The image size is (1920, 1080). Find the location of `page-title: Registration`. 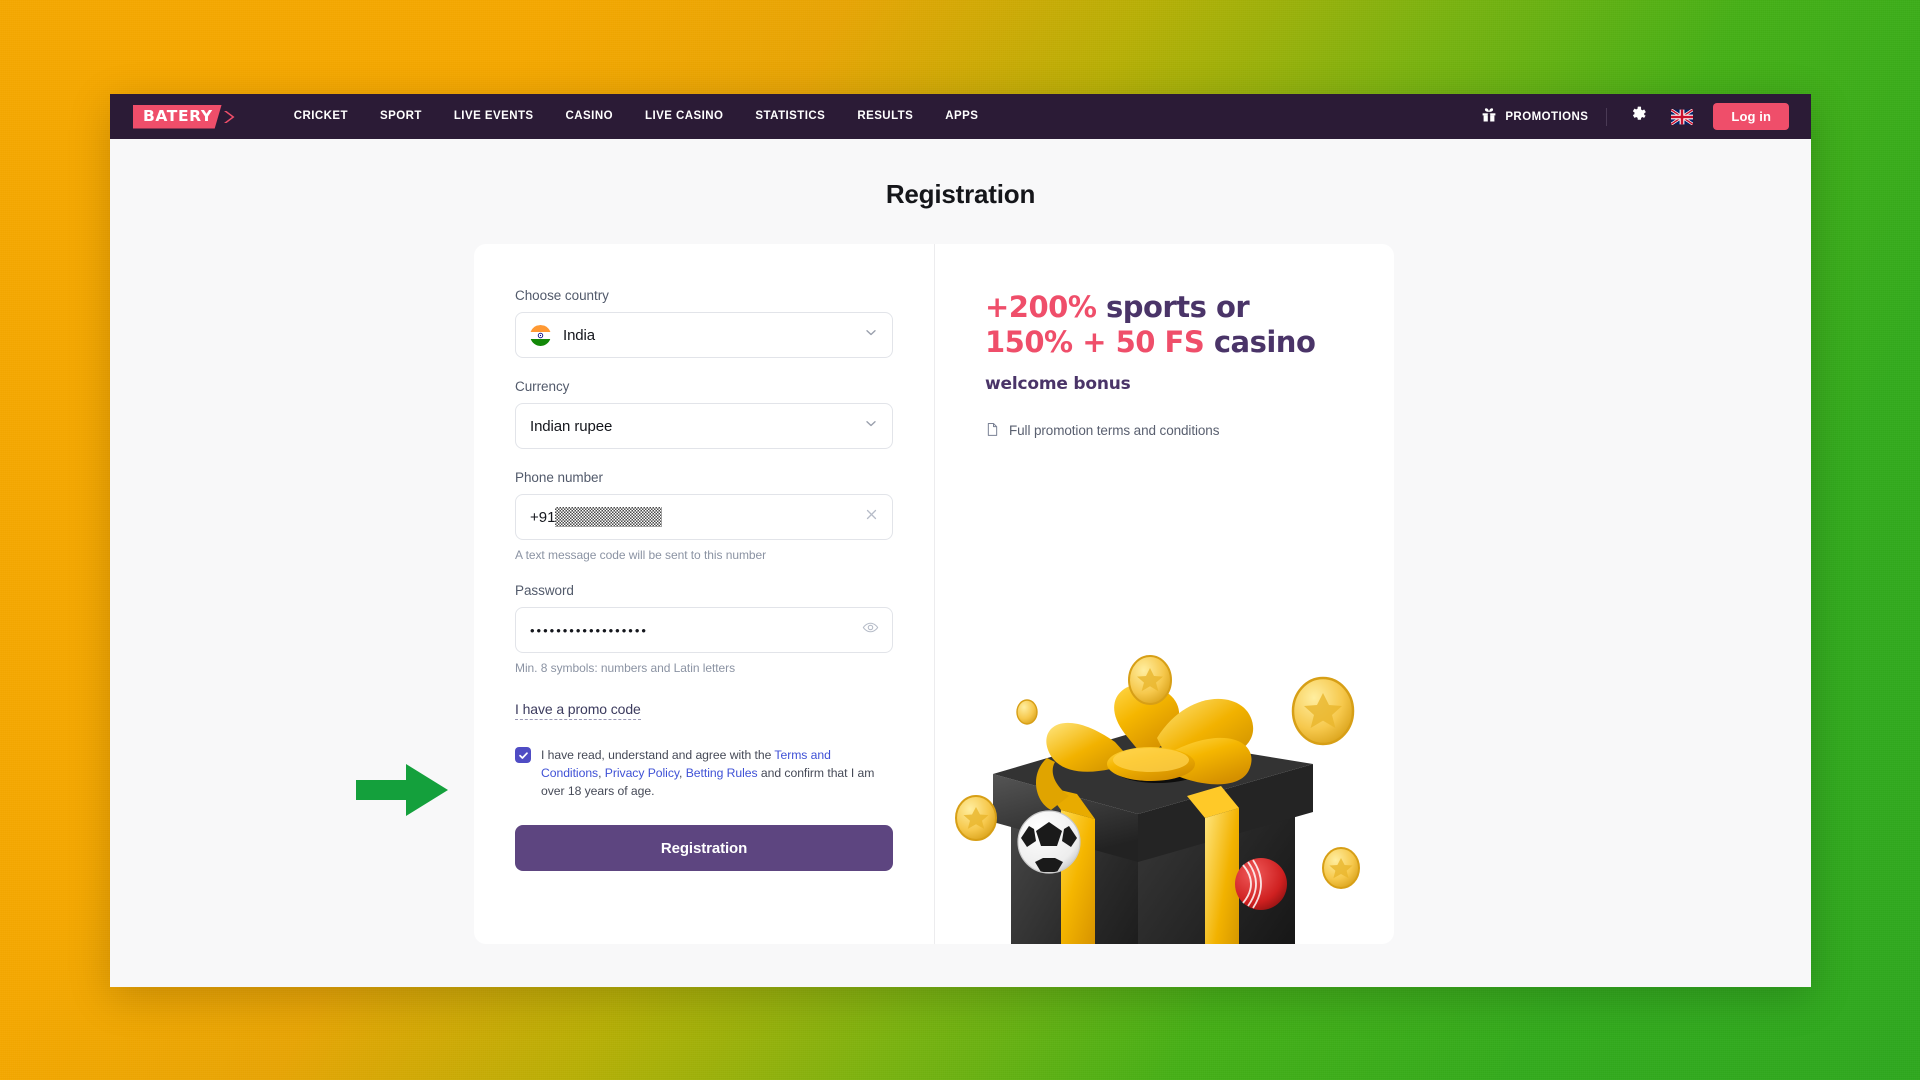

page-title: Registration is located at coordinates (960, 194).